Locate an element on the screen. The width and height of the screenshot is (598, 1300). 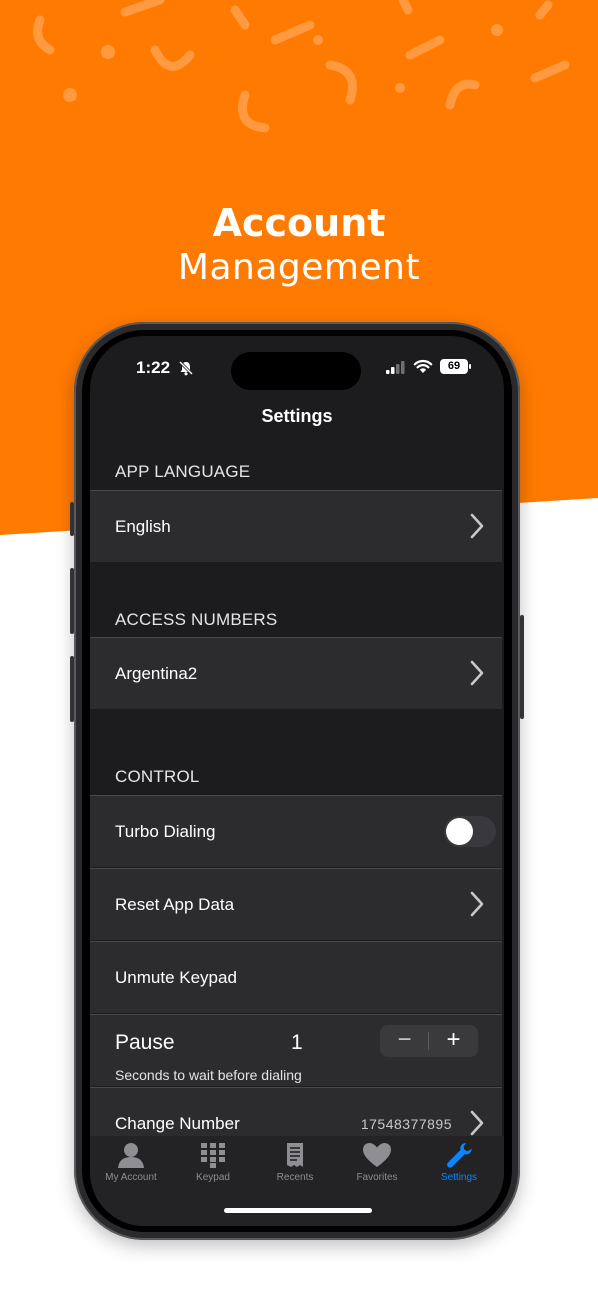
section-header-app-language: APP LANGUAGE is located at coordinates (183, 471).